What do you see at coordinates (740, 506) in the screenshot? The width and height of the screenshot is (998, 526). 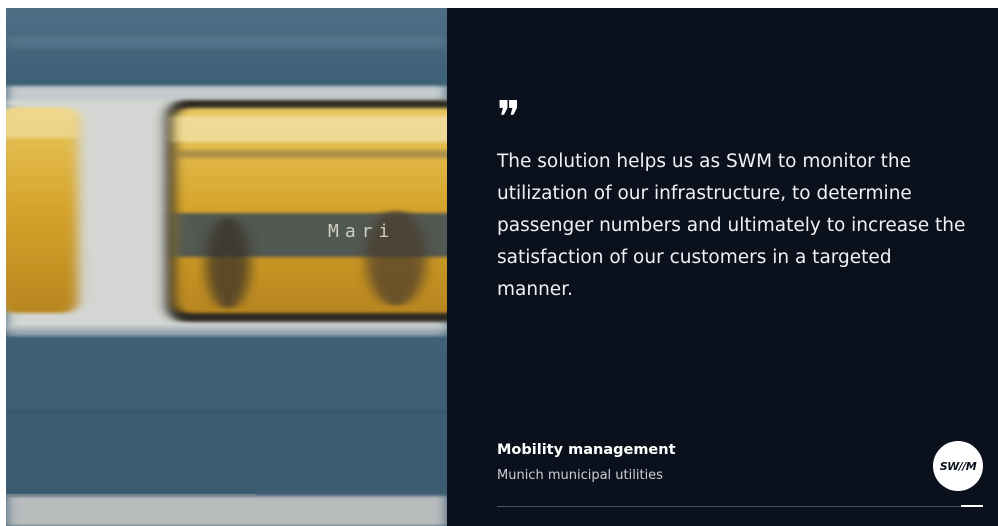 I see `slider-progress-track` at bounding box center [740, 506].